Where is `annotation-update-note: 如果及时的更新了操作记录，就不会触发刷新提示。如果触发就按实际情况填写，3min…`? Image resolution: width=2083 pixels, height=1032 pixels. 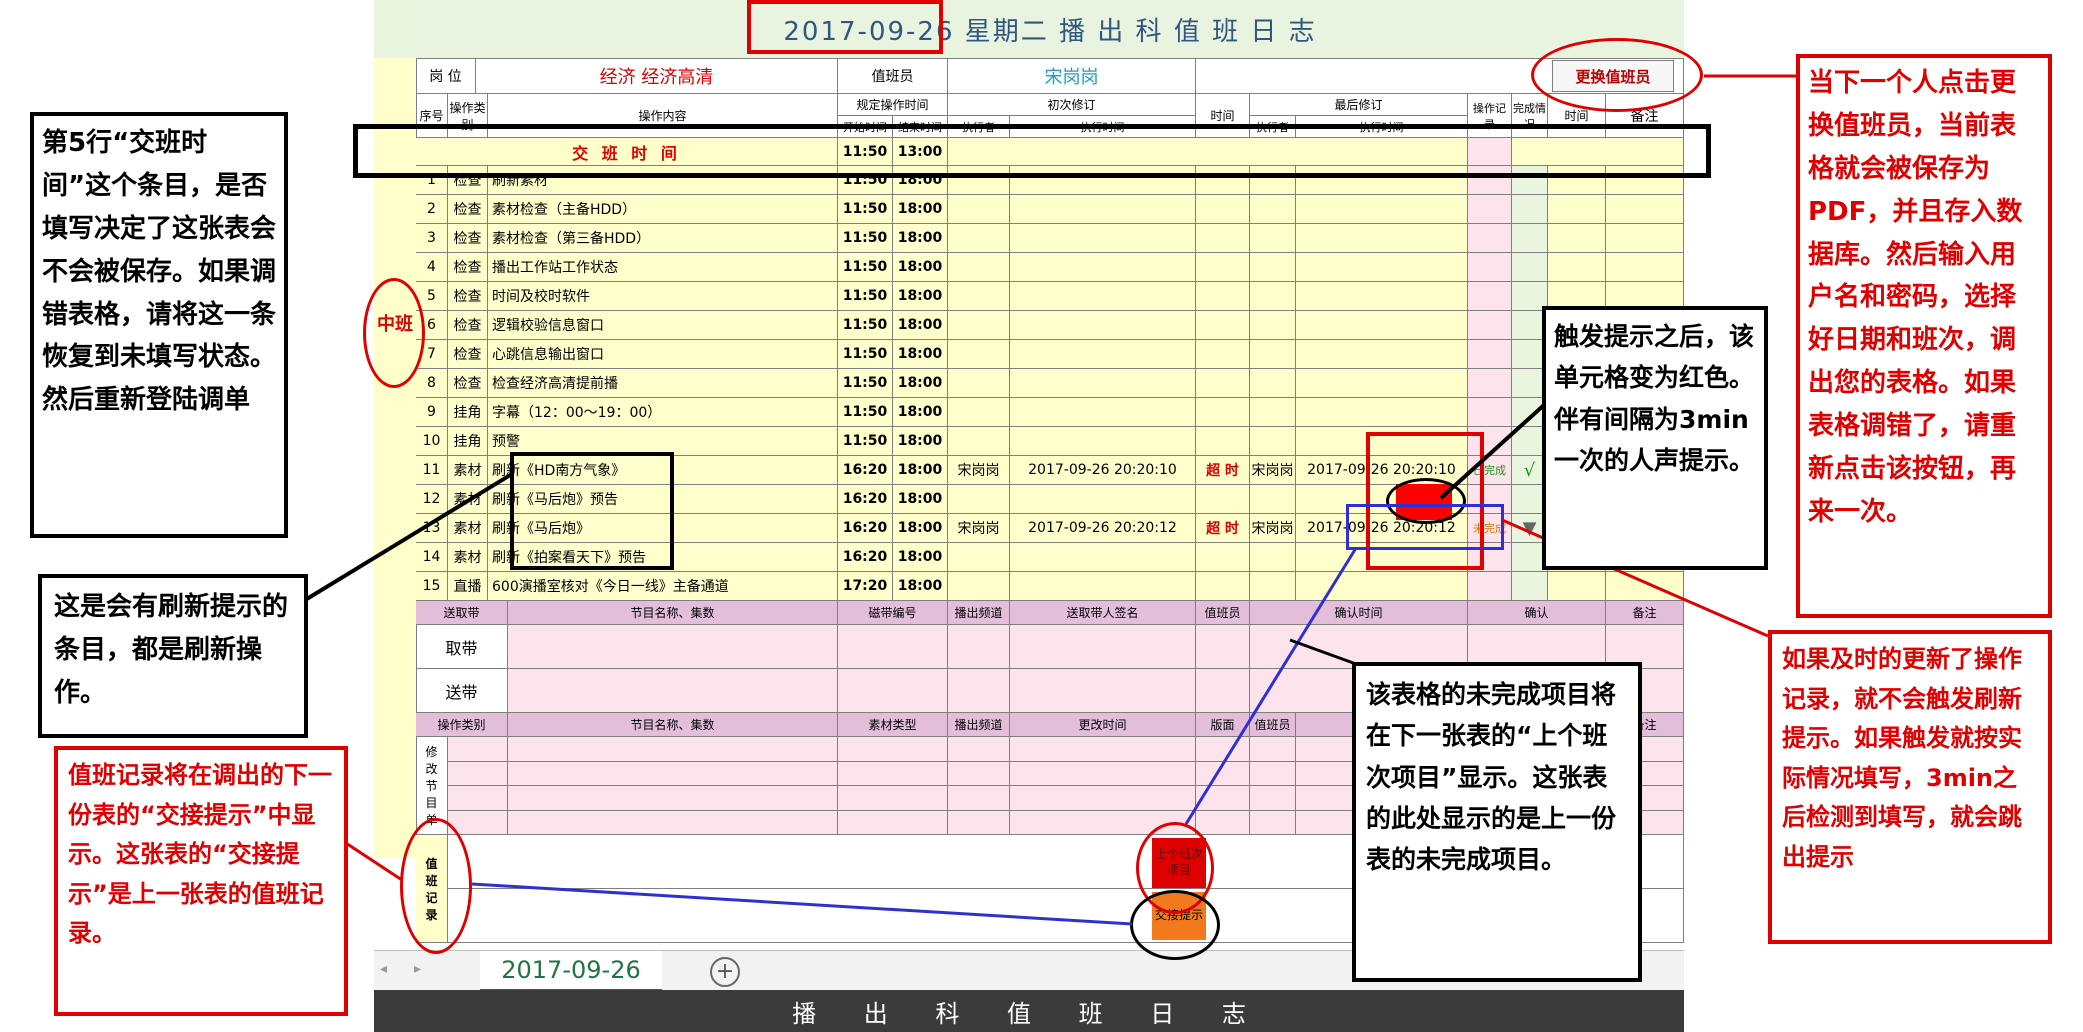 annotation-update-note: 如果及时的更新了操作记录，就不会触发刷新提示。如果触发就按实际情况填写，3min… is located at coordinates (1910, 787).